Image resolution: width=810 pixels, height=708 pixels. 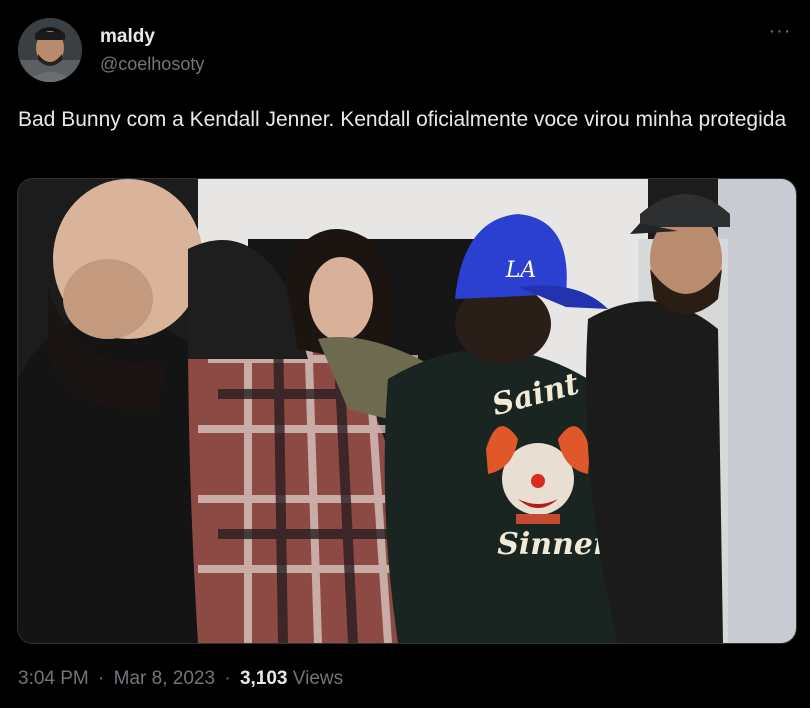 I want to click on tweet-meta: 3:04 PM · Mar 8, 2023 · 3,103 Views, so click(x=180, y=679).